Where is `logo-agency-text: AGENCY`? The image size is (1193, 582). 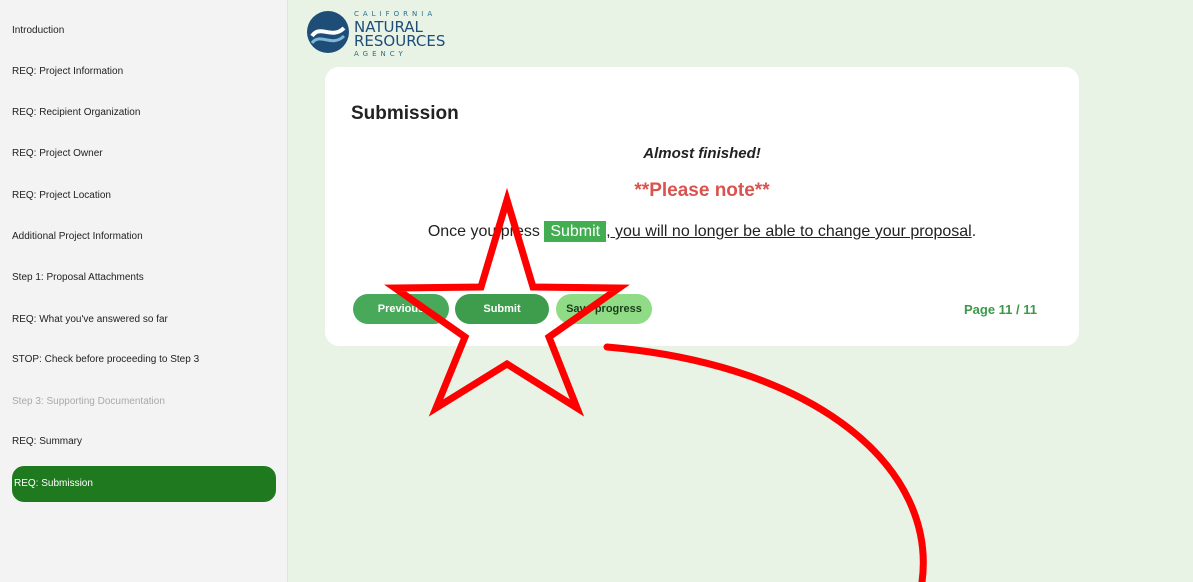
logo-agency-text: AGENCY is located at coordinates (380, 54).